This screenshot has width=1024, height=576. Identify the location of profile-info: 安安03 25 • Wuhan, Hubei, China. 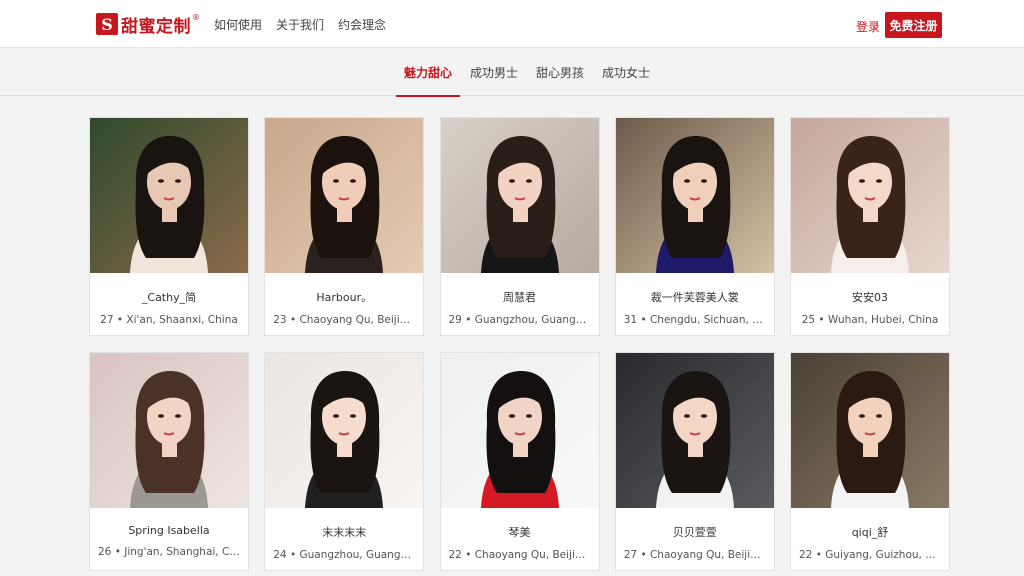
(870, 304).